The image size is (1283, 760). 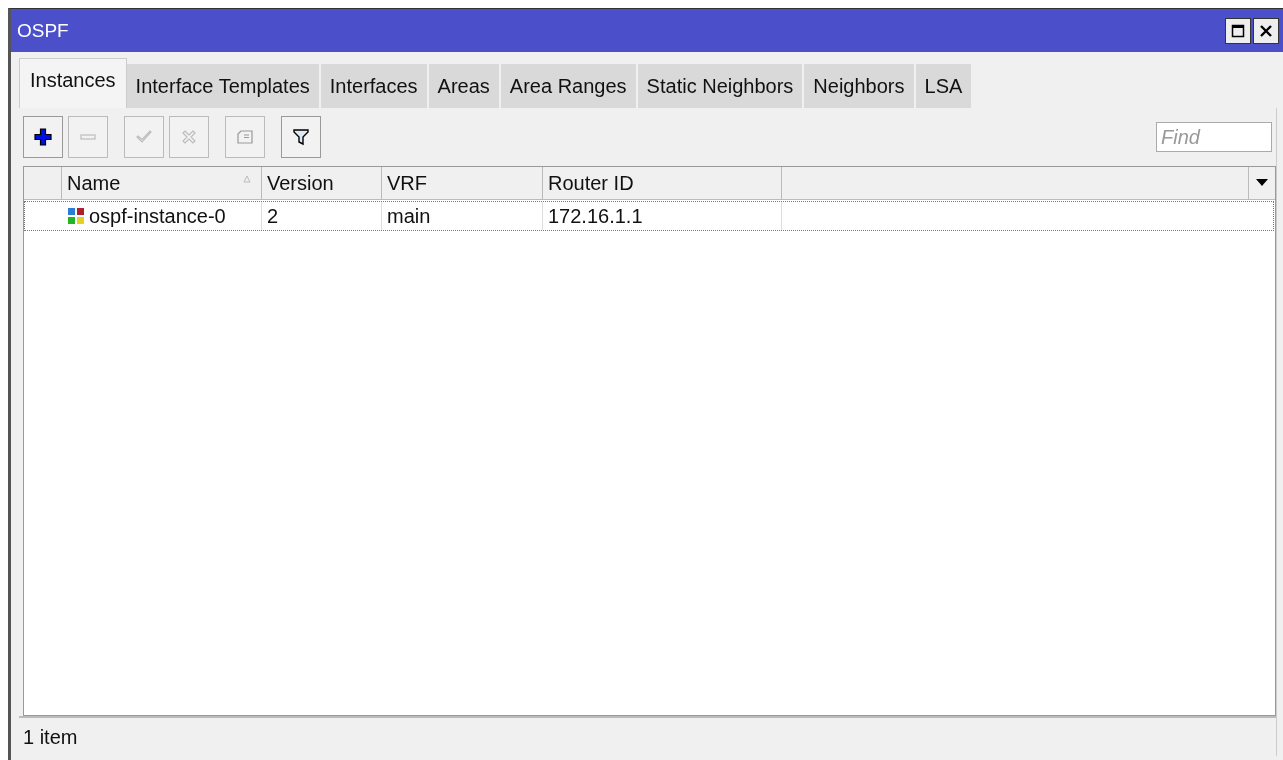 I want to click on item-count: 1 item, so click(x=50, y=737).